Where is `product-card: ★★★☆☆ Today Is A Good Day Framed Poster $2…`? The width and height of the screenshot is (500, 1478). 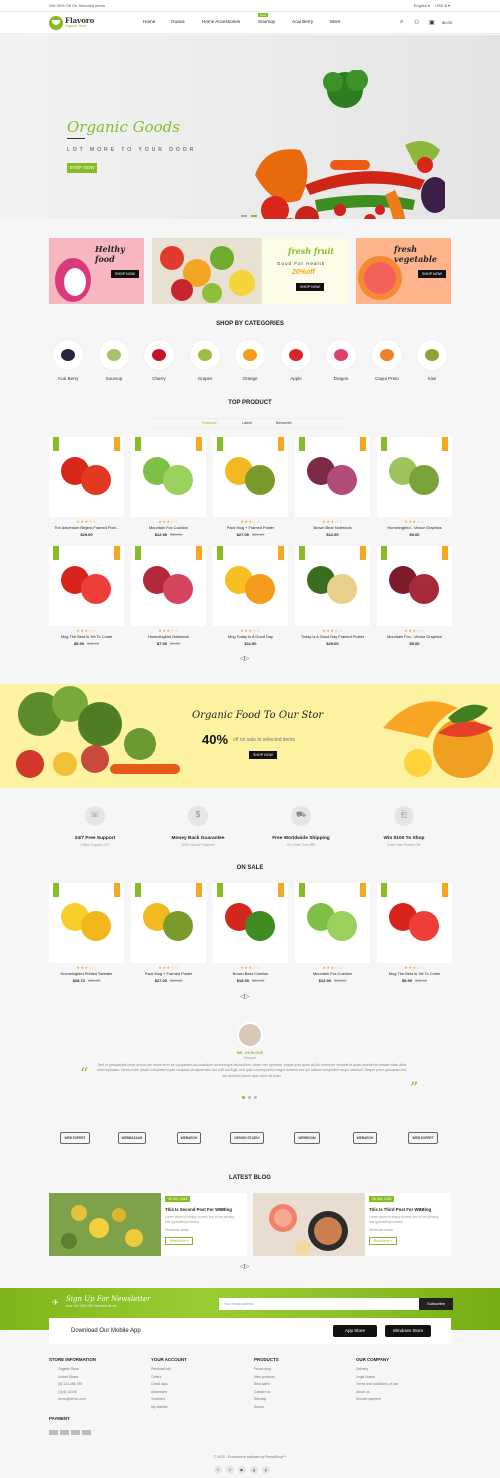 product-card: ★★★☆☆ Today Is A Good Day Framed Poster $2… is located at coordinates (332, 596).